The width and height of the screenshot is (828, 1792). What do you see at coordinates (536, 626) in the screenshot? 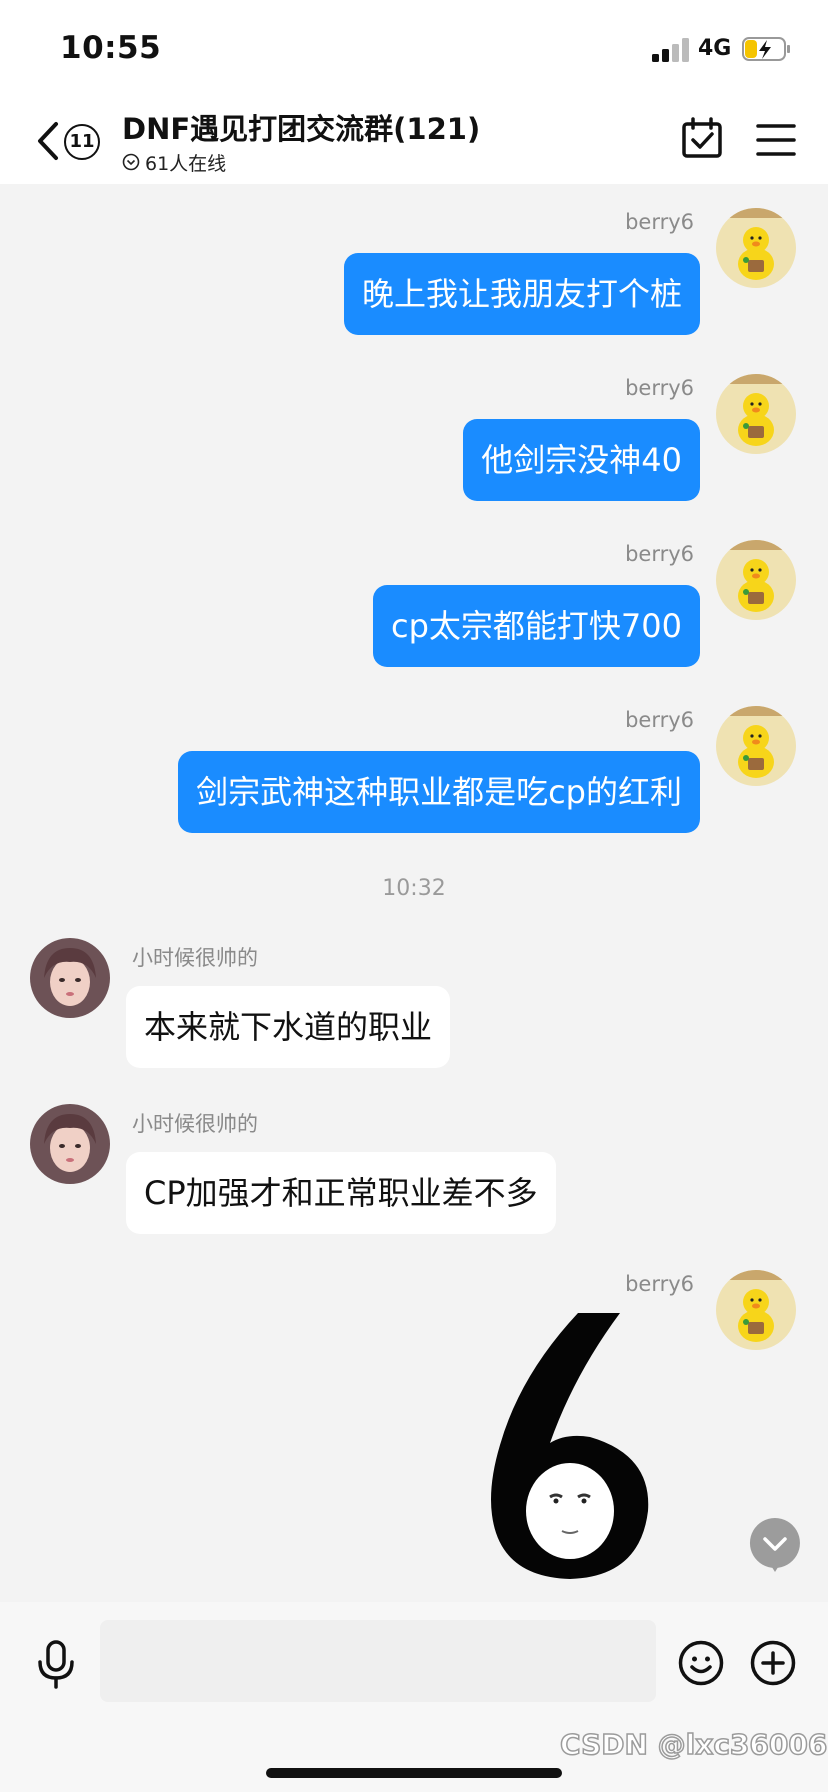
I see `message-bubble: cp太宗都能打快700` at bounding box center [536, 626].